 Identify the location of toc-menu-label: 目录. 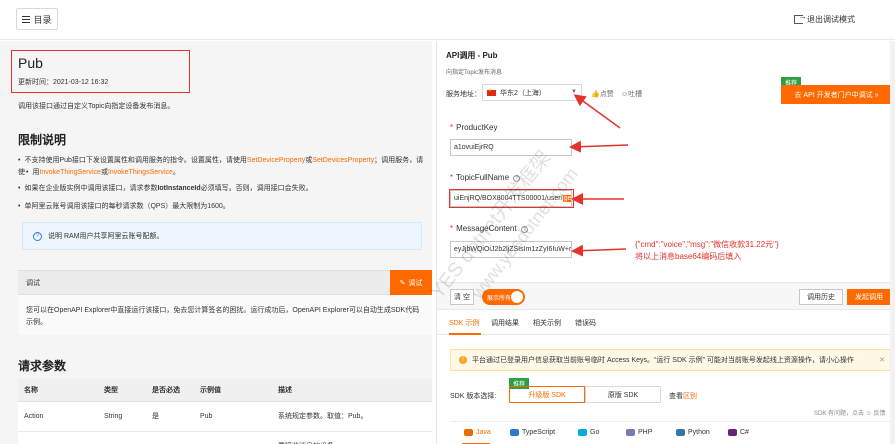
(42, 19).